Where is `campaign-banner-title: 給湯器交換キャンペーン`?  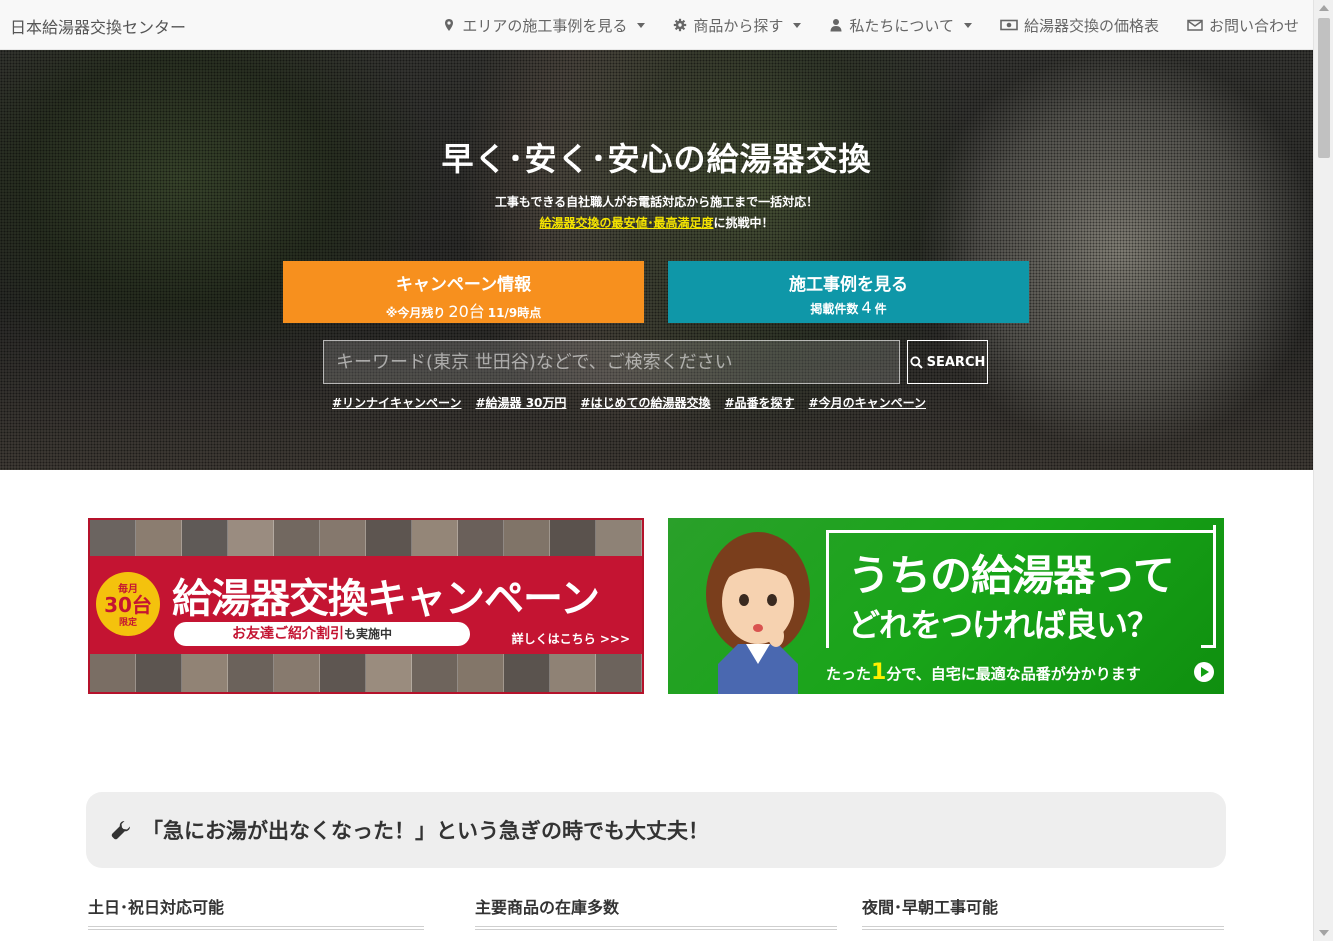 campaign-banner-title: 給湯器交換キャンペーン is located at coordinates (386, 598).